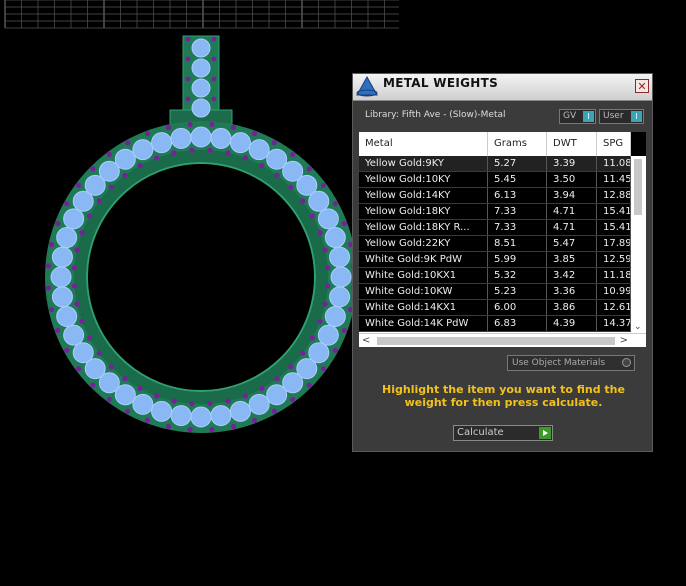  What do you see at coordinates (577, 116) in the screenshot?
I see `gv-toggle: GV I` at bounding box center [577, 116].